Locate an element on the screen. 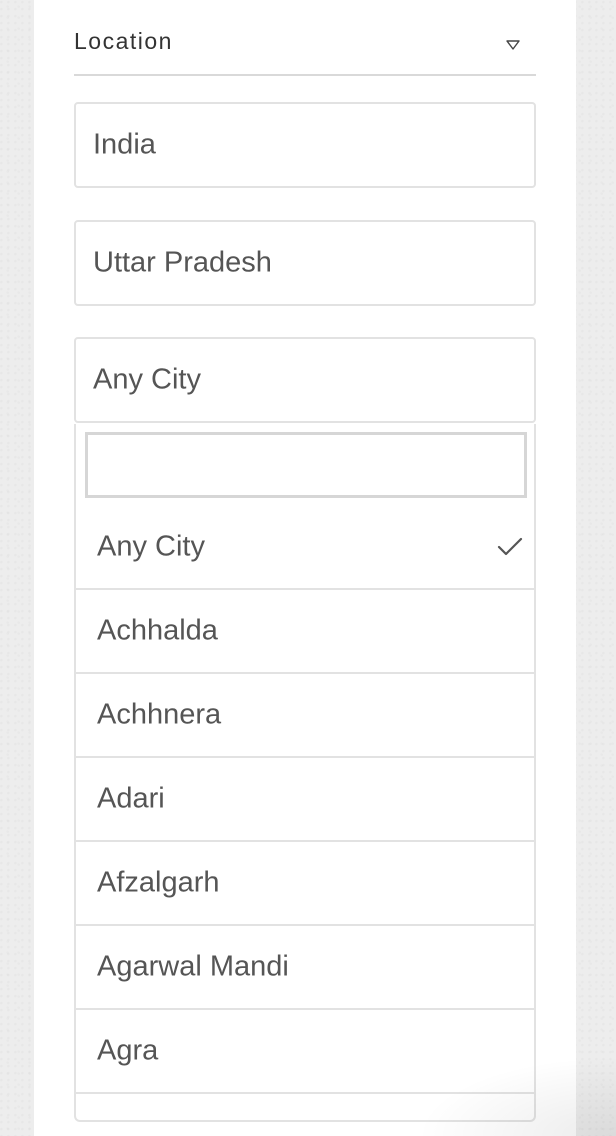  country-select-value: India is located at coordinates (124, 144).